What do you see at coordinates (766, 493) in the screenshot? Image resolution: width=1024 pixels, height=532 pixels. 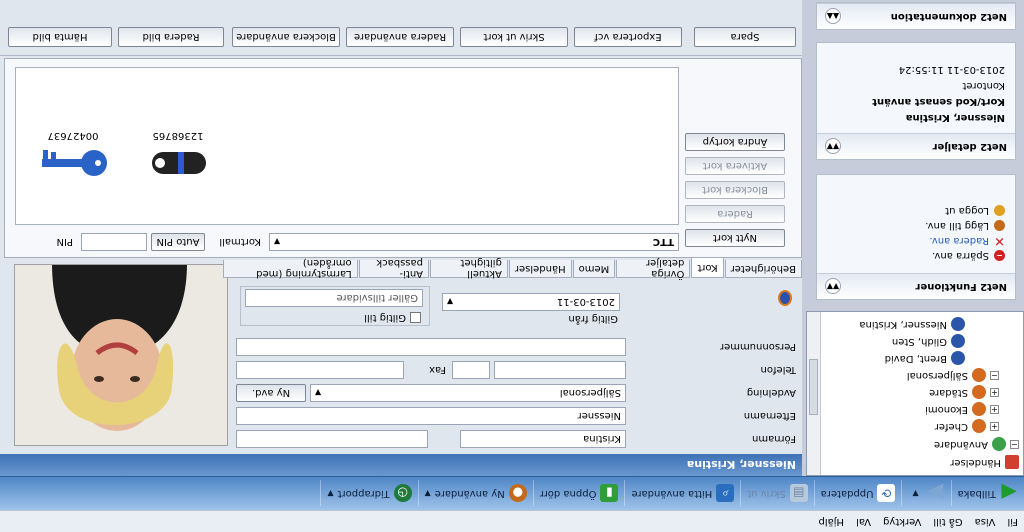 I see `print-label: Skriv ut` at bounding box center [766, 493].